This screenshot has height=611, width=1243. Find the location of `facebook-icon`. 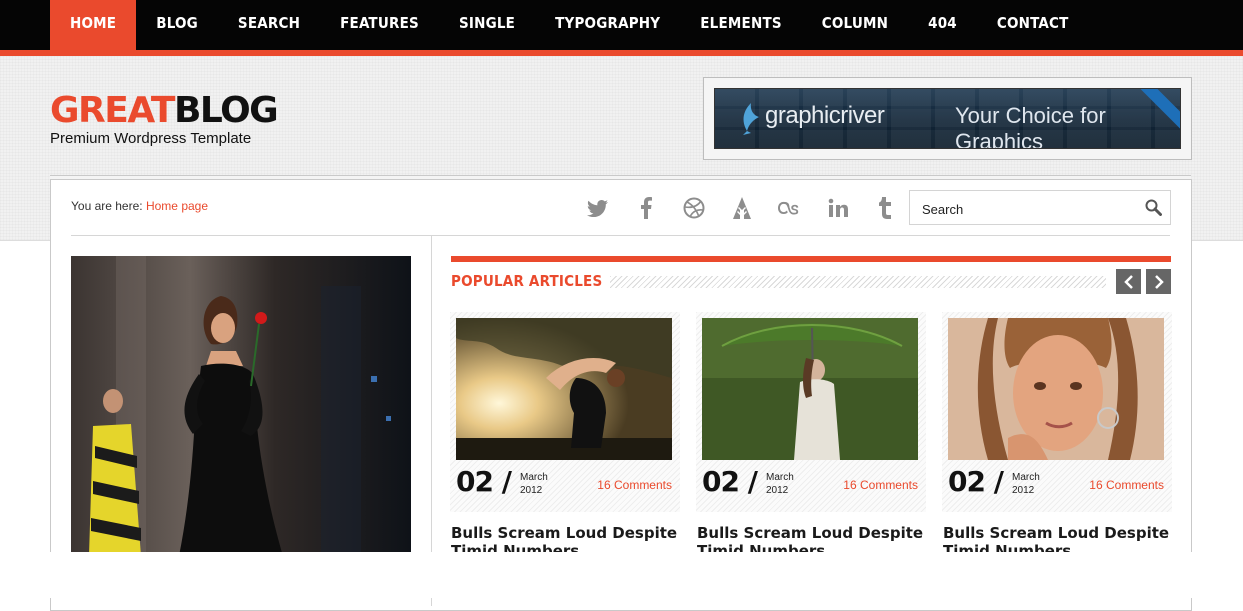

facebook-icon is located at coordinates (646, 208).